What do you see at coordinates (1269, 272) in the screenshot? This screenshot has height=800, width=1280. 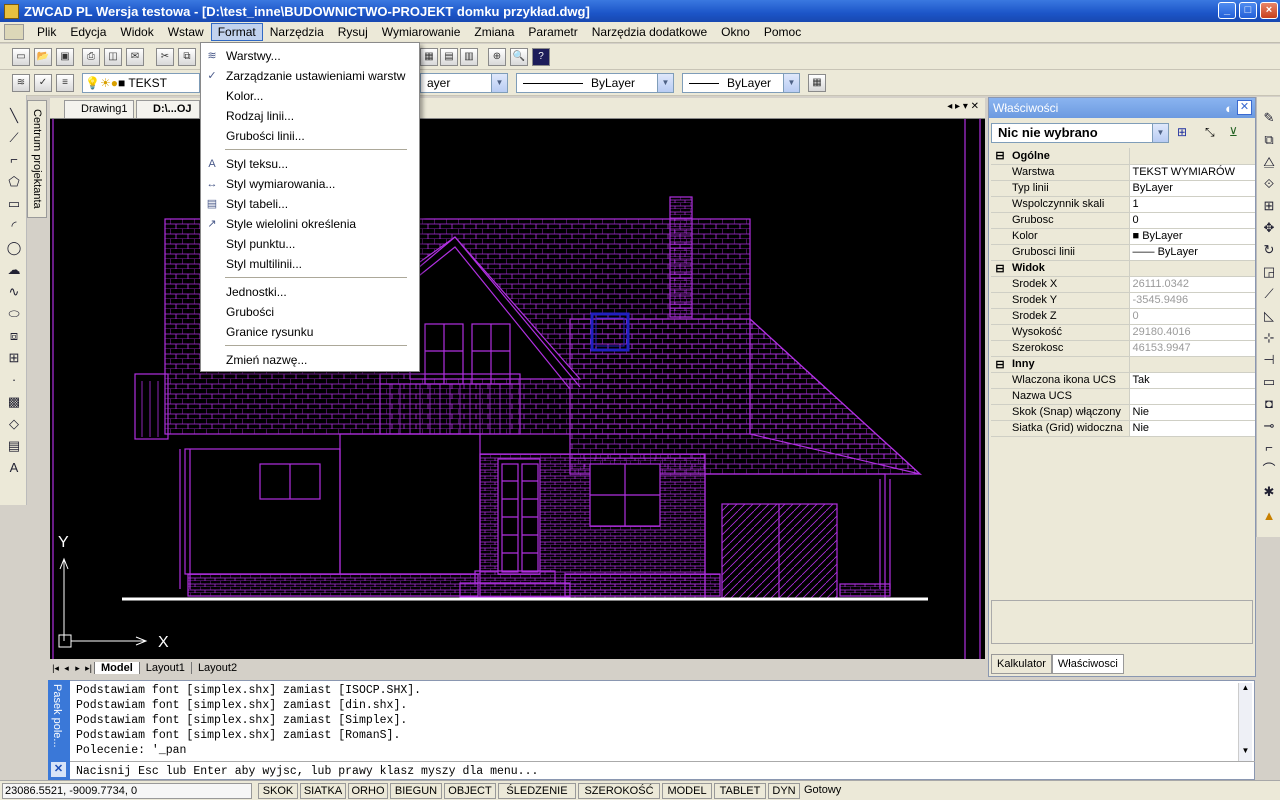 I see `scale-icon: ◲` at bounding box center [1269, 272].